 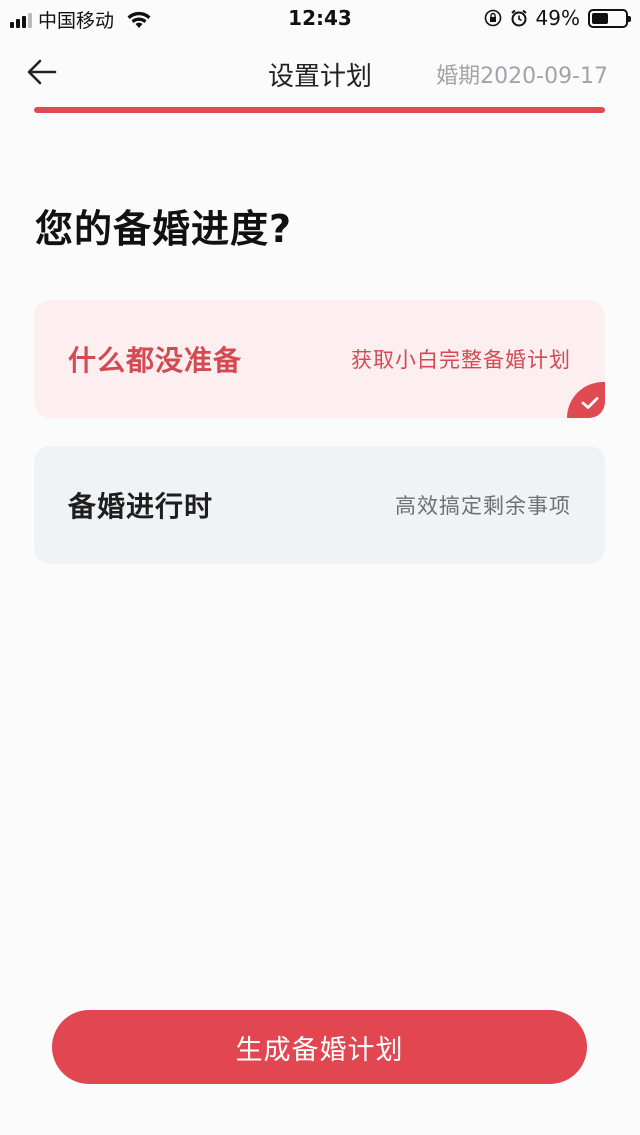 What do you see at coordinates (590, 403) in the screenshot?
I see `checkmark-icon` at bounding box center [590, 403].